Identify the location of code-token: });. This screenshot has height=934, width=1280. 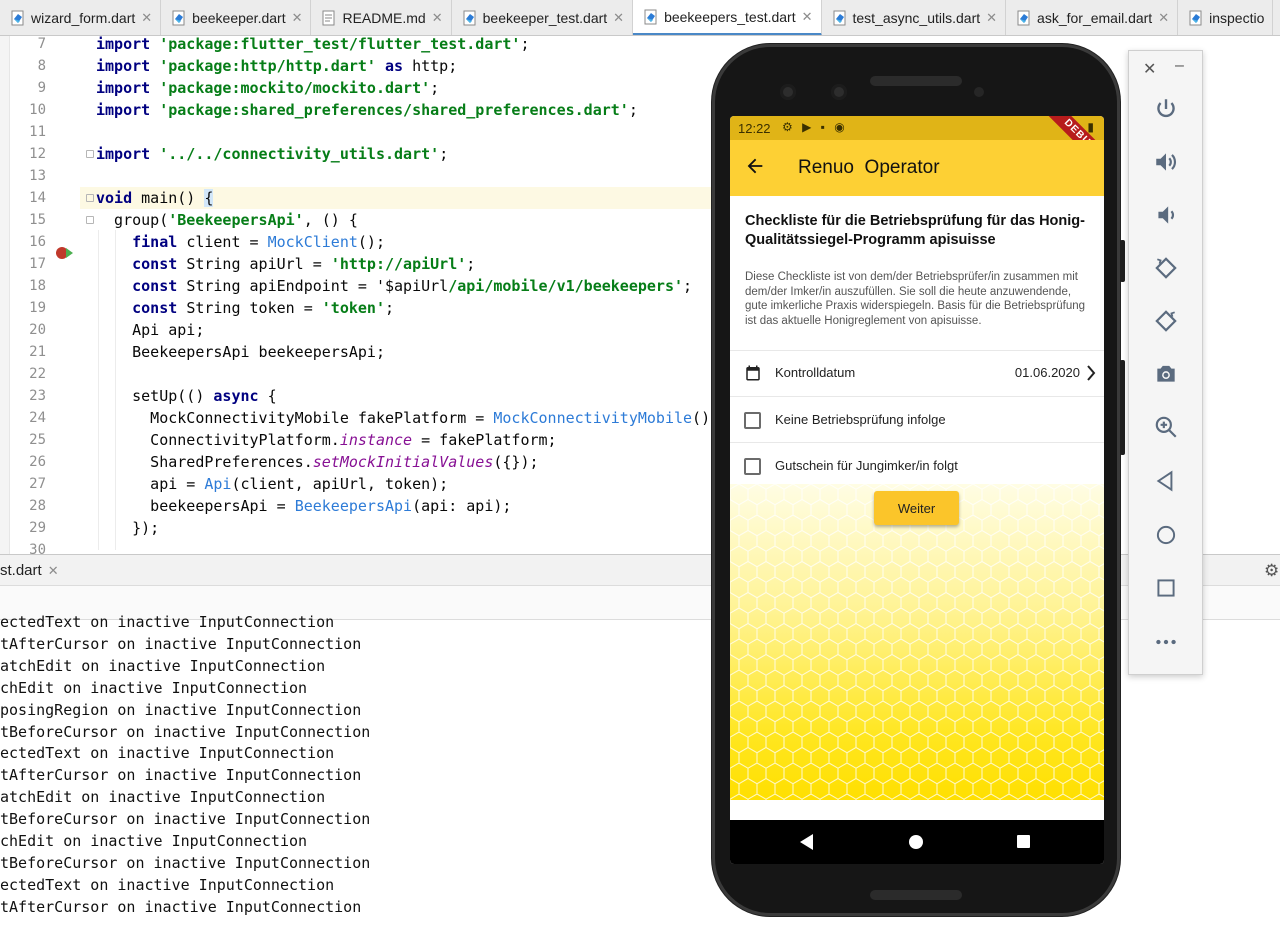
(128, 528).